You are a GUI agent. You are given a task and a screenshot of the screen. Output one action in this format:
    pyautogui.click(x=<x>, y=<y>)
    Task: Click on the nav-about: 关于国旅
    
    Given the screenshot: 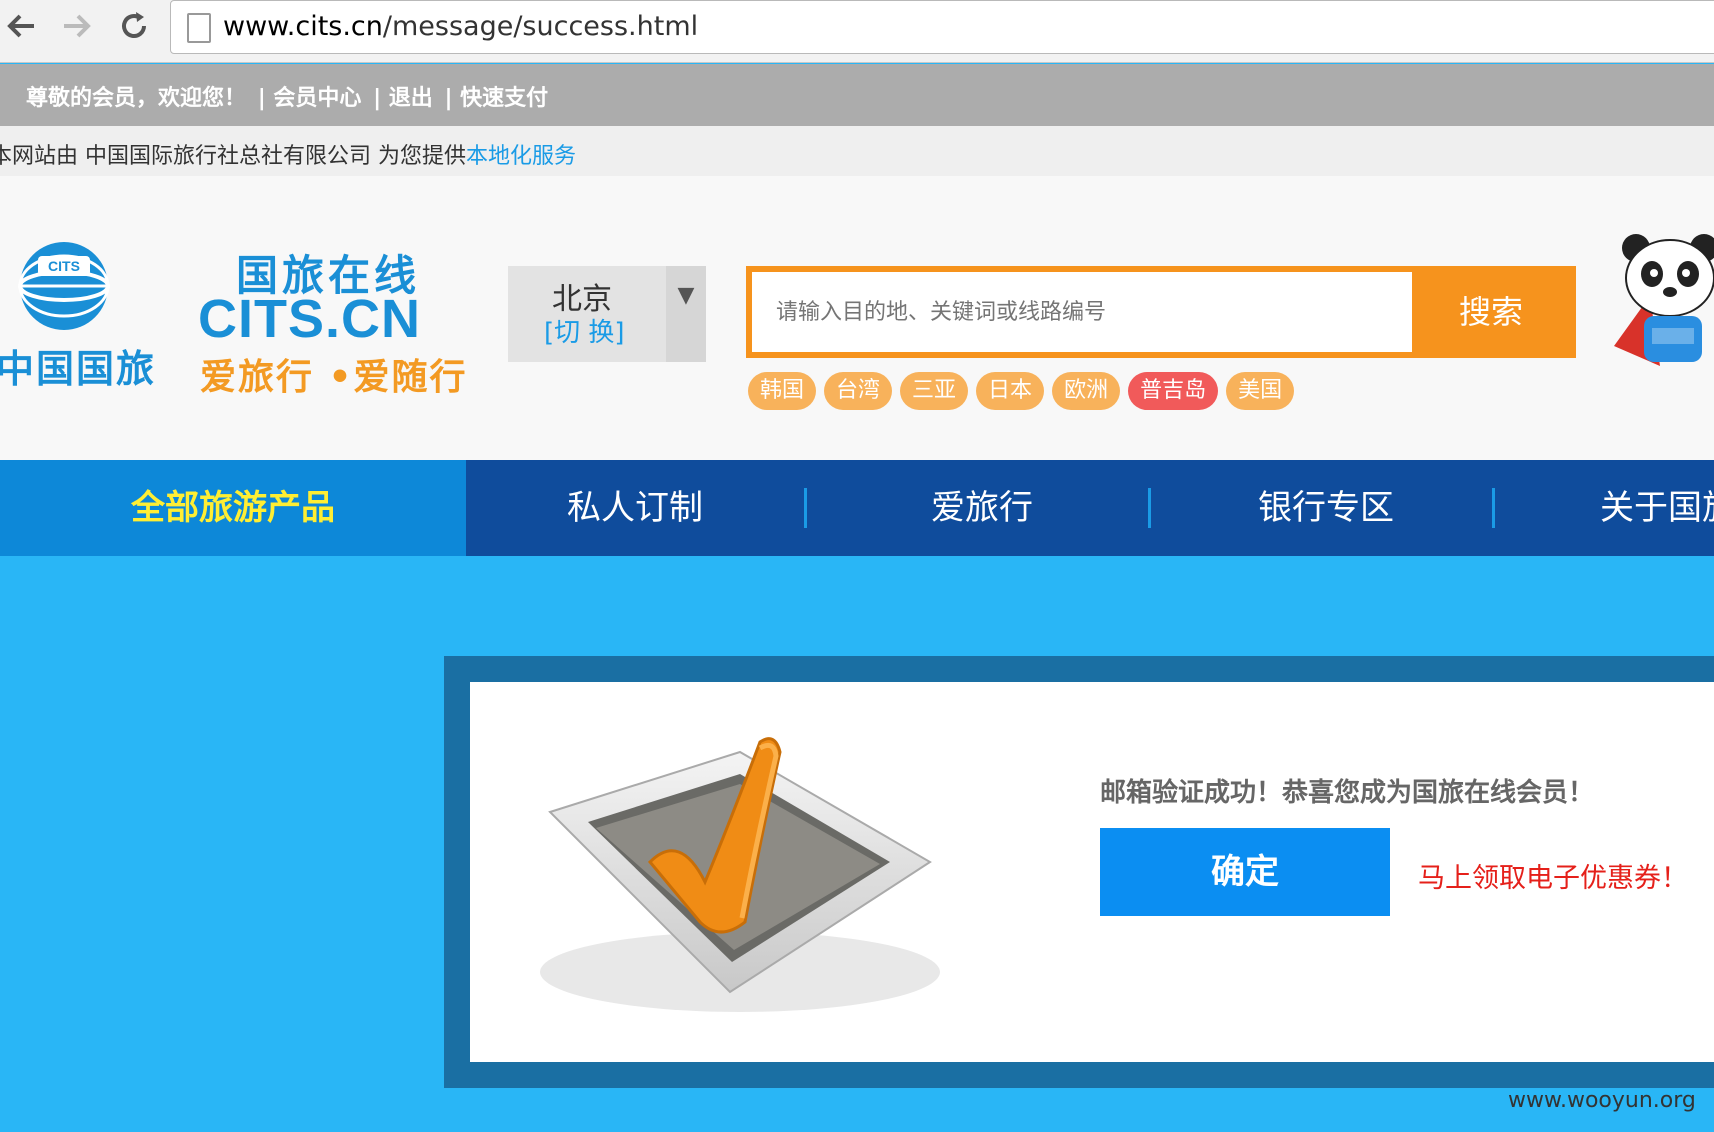 What is the action you would take?
    pyautogui.click(x=1630, y=508)
    